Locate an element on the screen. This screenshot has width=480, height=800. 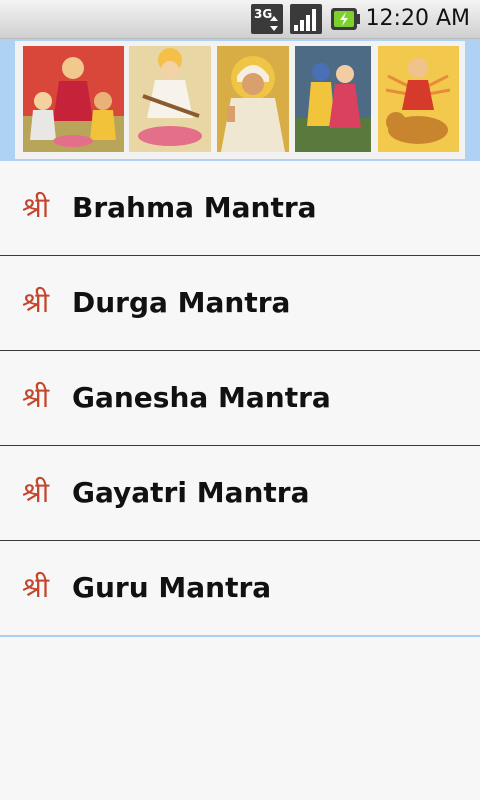
list-item-durga-mantra: श्री Durga Mantra is located at coordinates (240, 303).